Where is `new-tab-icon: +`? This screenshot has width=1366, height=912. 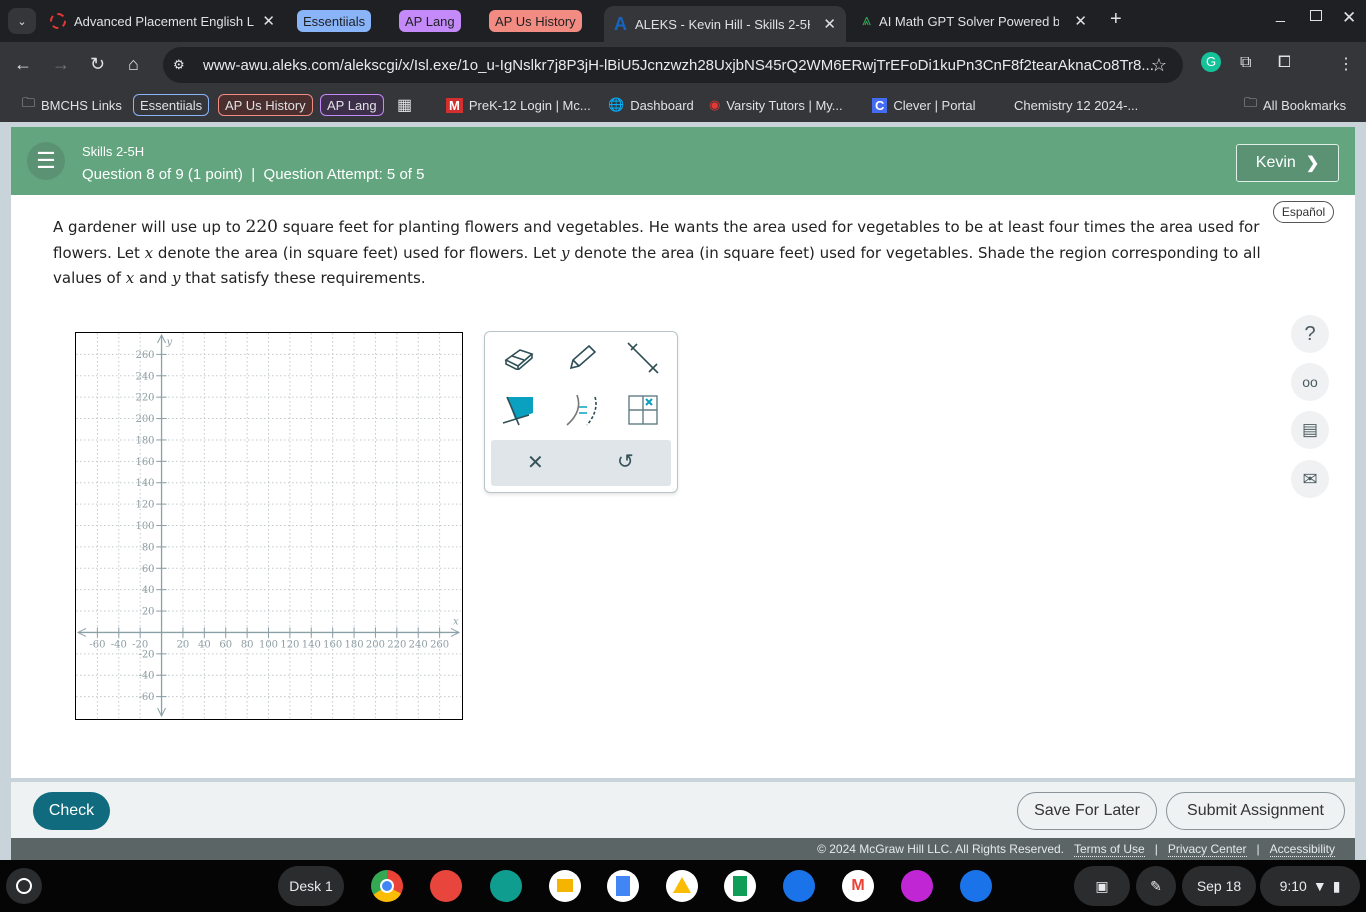 new-tab-icon: + is located at coordinates (1116, 19).